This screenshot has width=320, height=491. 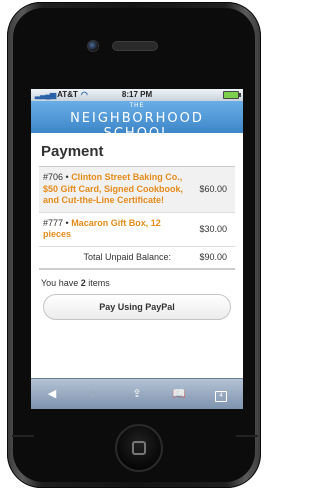 I want to click on home-square-icon, so click(x=139, y=448).